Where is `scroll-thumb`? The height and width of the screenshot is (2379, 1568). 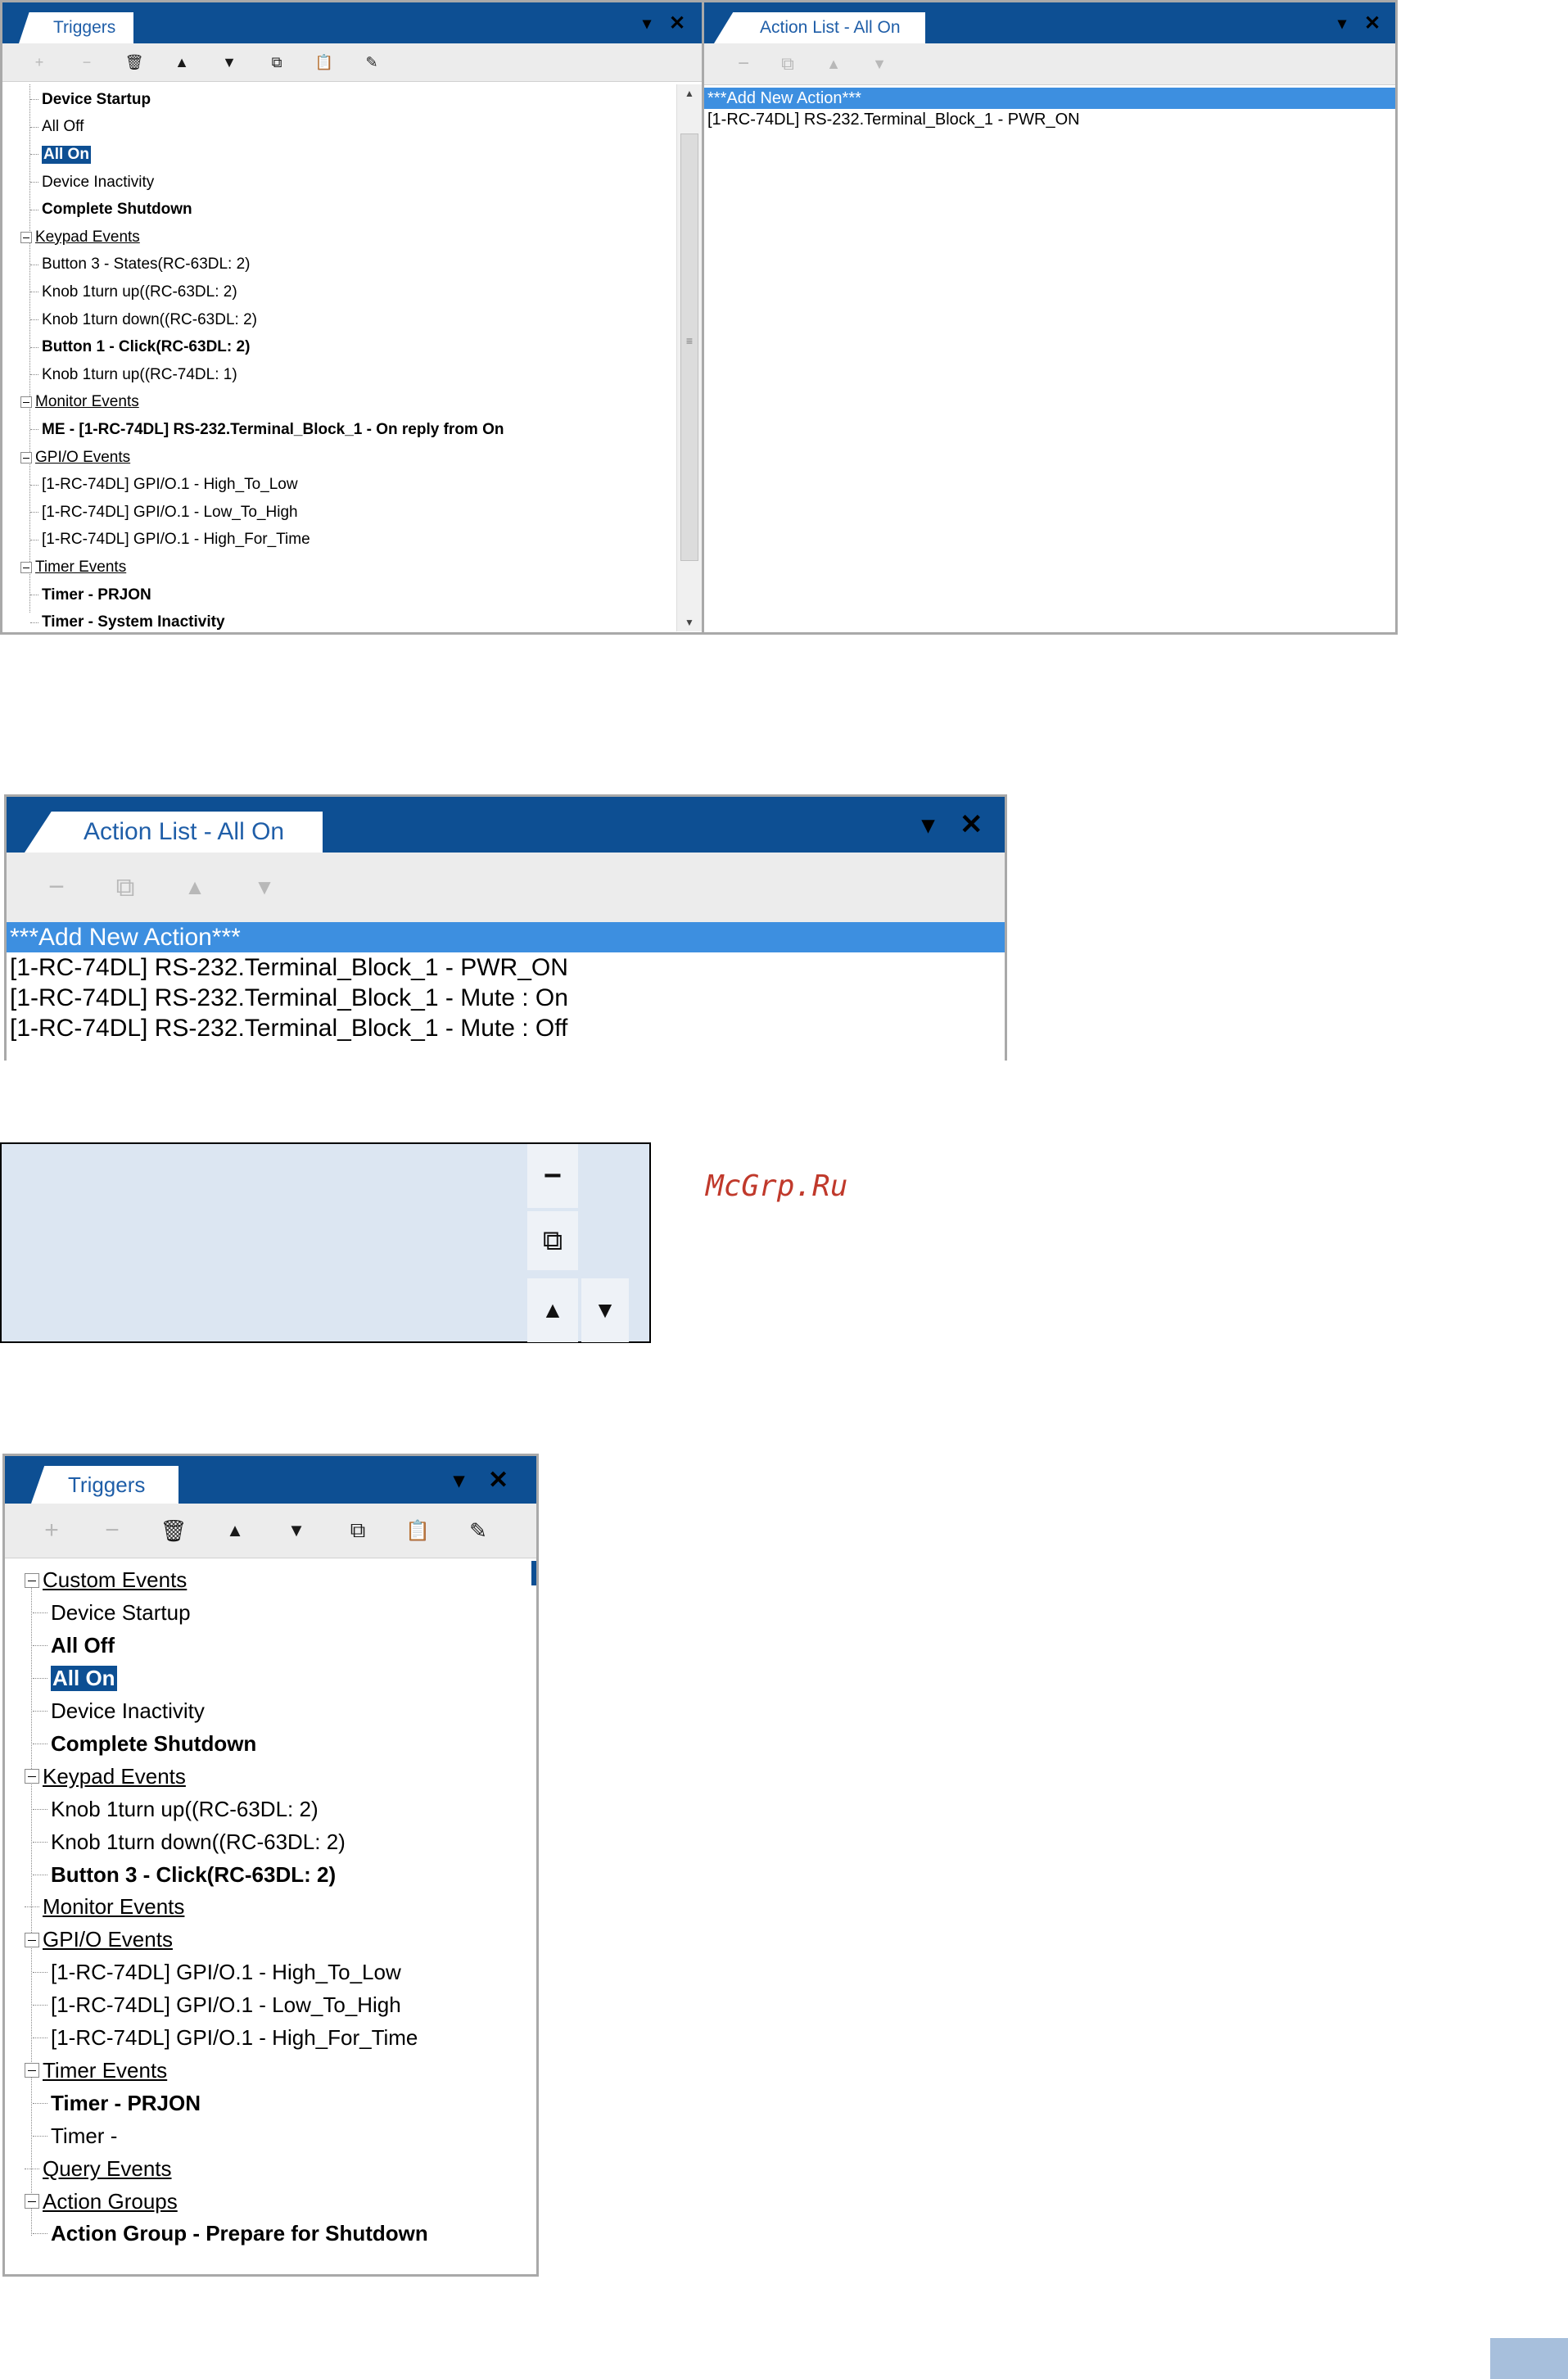 scroll-thumb is located at coordinates (689, 347).